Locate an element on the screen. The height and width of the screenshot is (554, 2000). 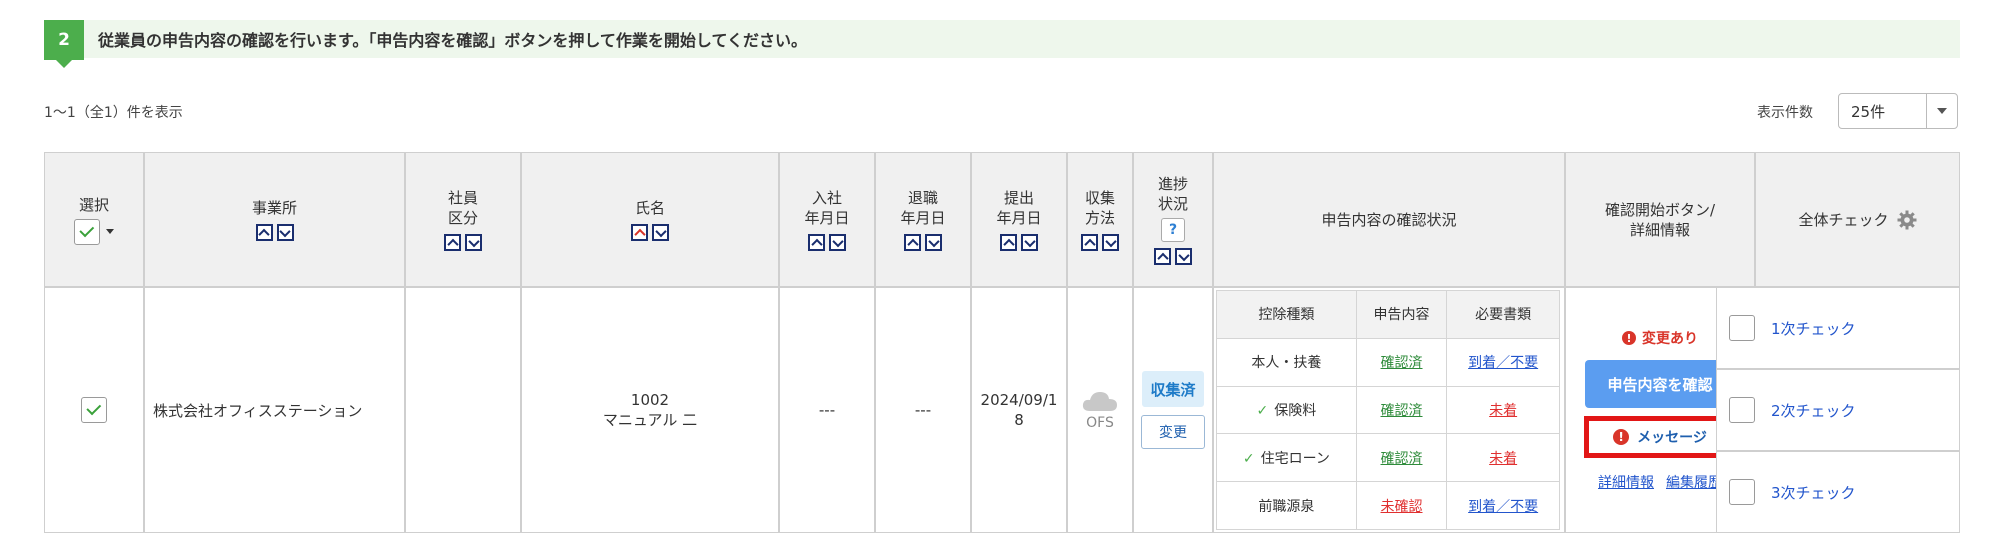
deduction-type-label: 本人・扶養 is located at coordinates (1286, 363).